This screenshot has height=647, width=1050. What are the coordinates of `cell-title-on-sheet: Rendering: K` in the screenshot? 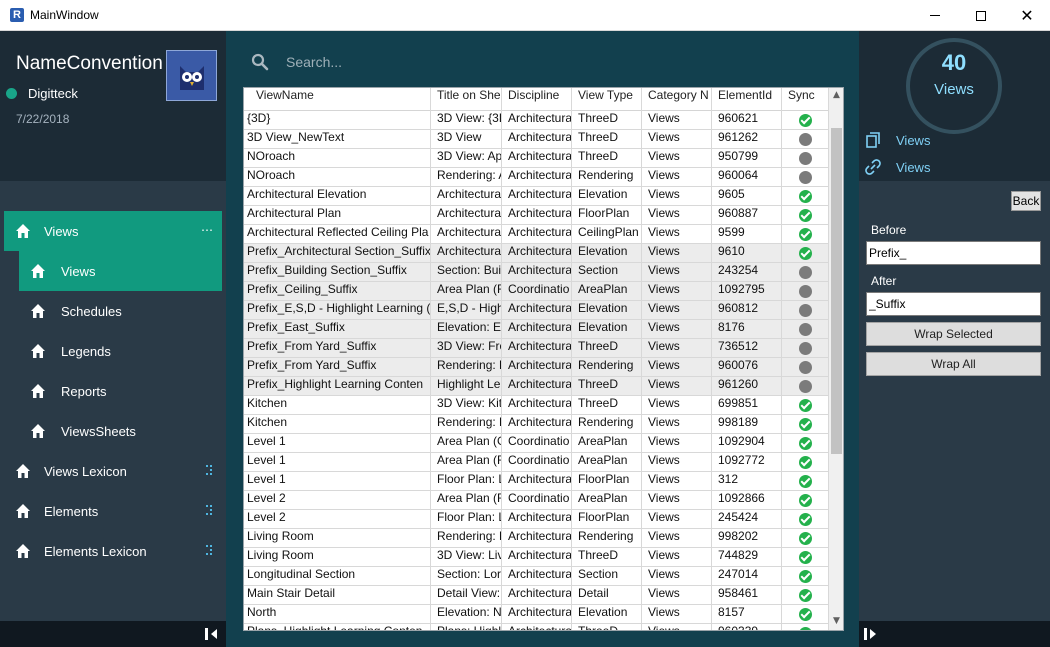 It's located at (466, 424).